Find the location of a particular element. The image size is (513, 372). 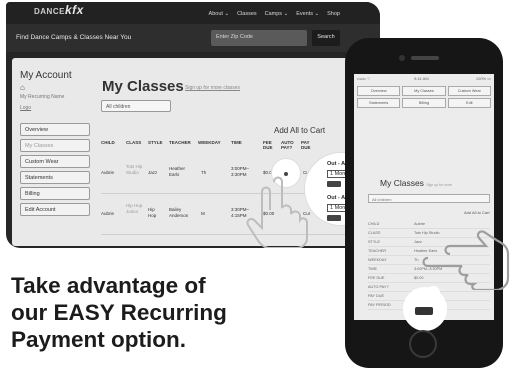

signup-link: Sign up for more classes is located at coordinates (212, 88).